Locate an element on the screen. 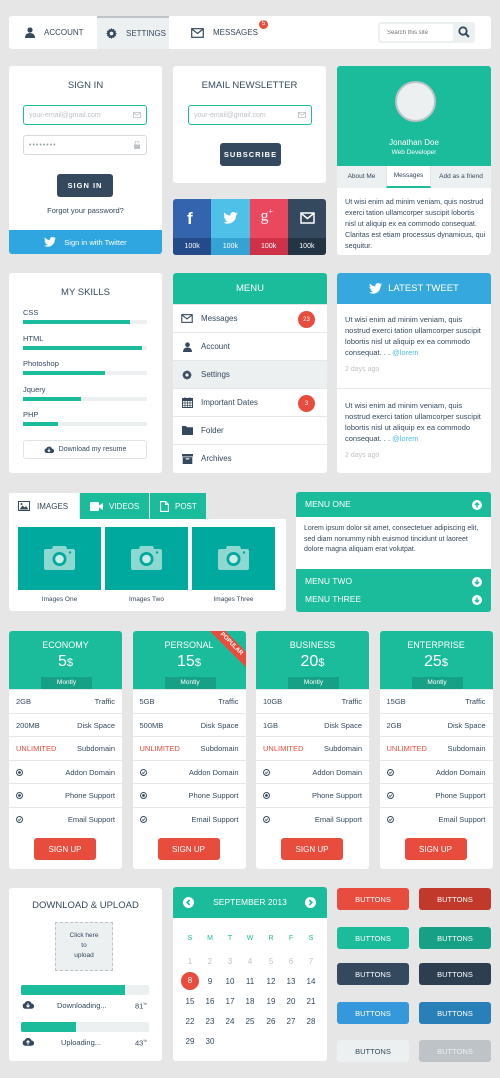 This screenshot has height=1078, width=500. calendar-day: 19 is located at coordinates (271, 1001).